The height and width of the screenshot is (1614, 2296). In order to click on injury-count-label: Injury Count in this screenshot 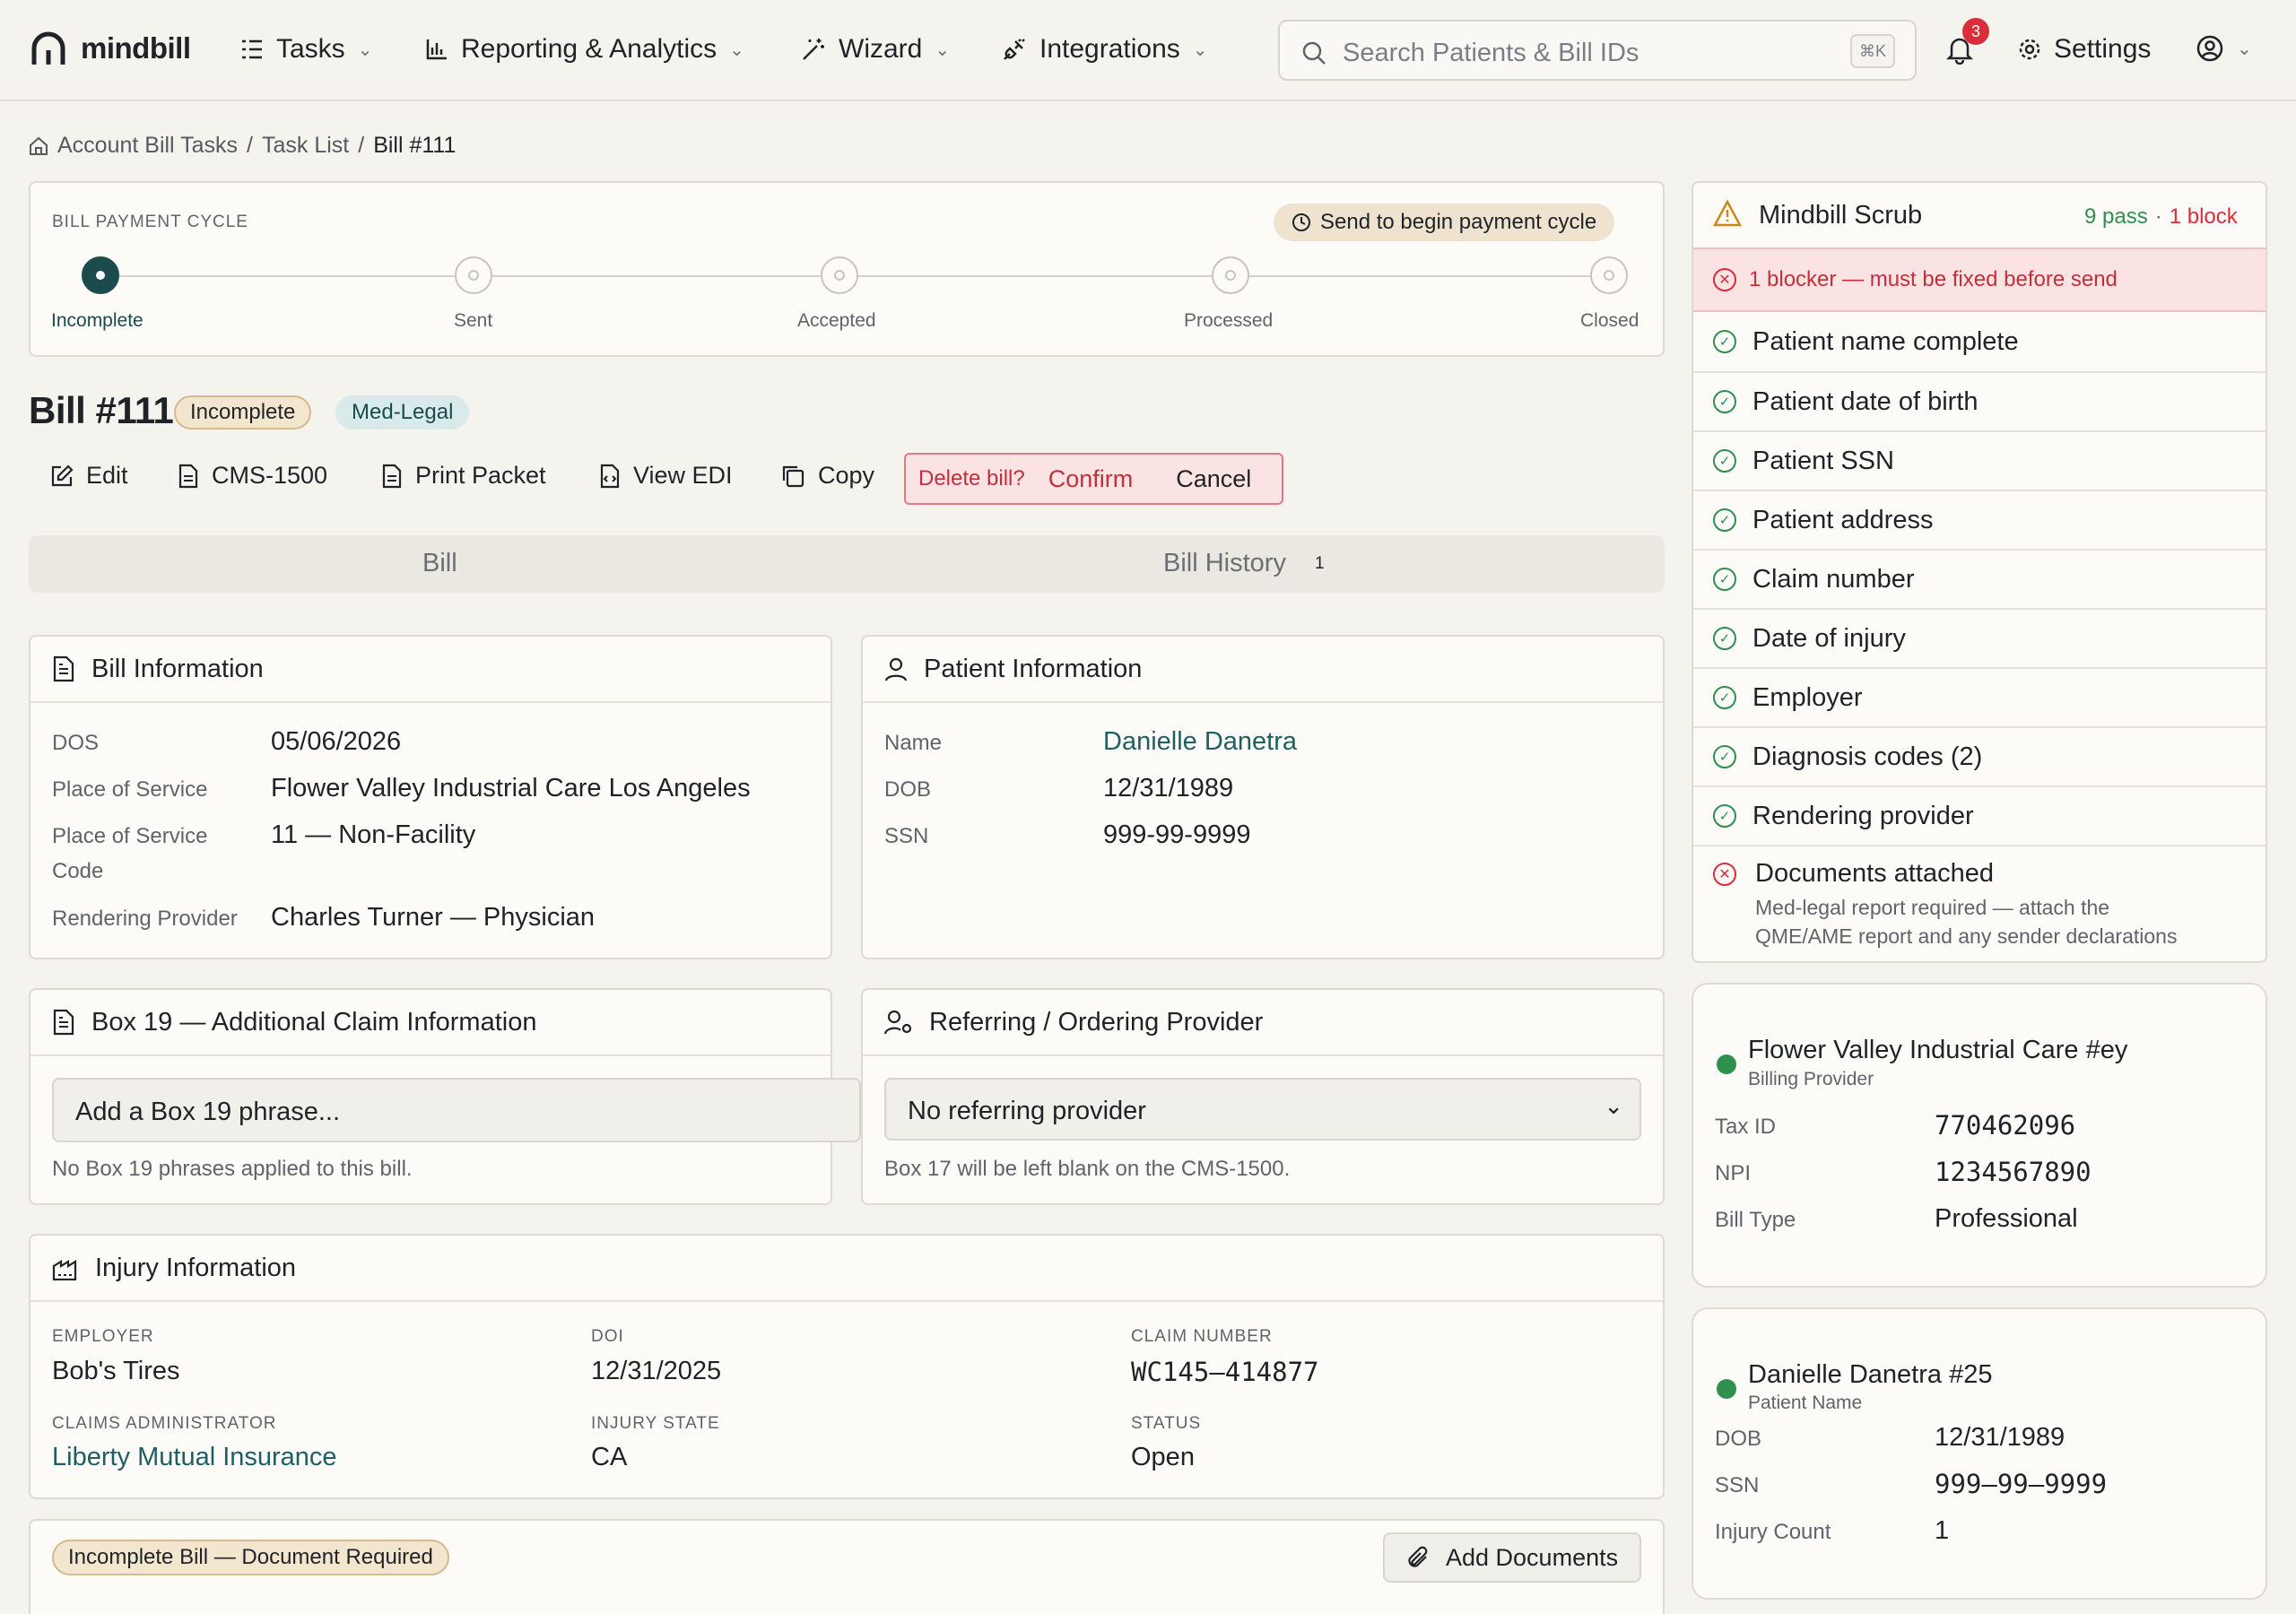, I will do `click(1773, 1532)`.